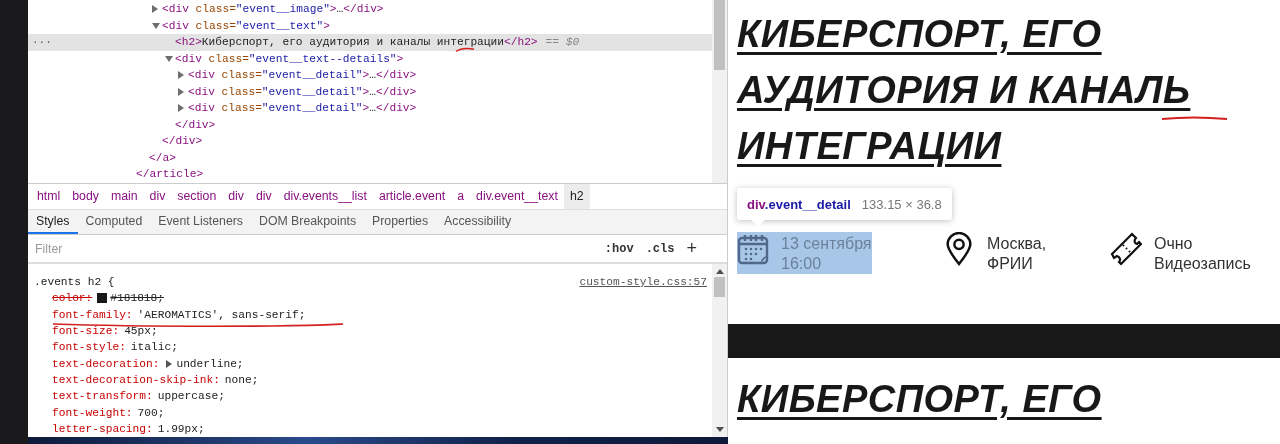 The width and height of the screenshot is (1280, 444). What do you see at coordinates (102, 428) in the screenshot?
I see `css-property: letter-spacing:` at bounding box center [102, 428].